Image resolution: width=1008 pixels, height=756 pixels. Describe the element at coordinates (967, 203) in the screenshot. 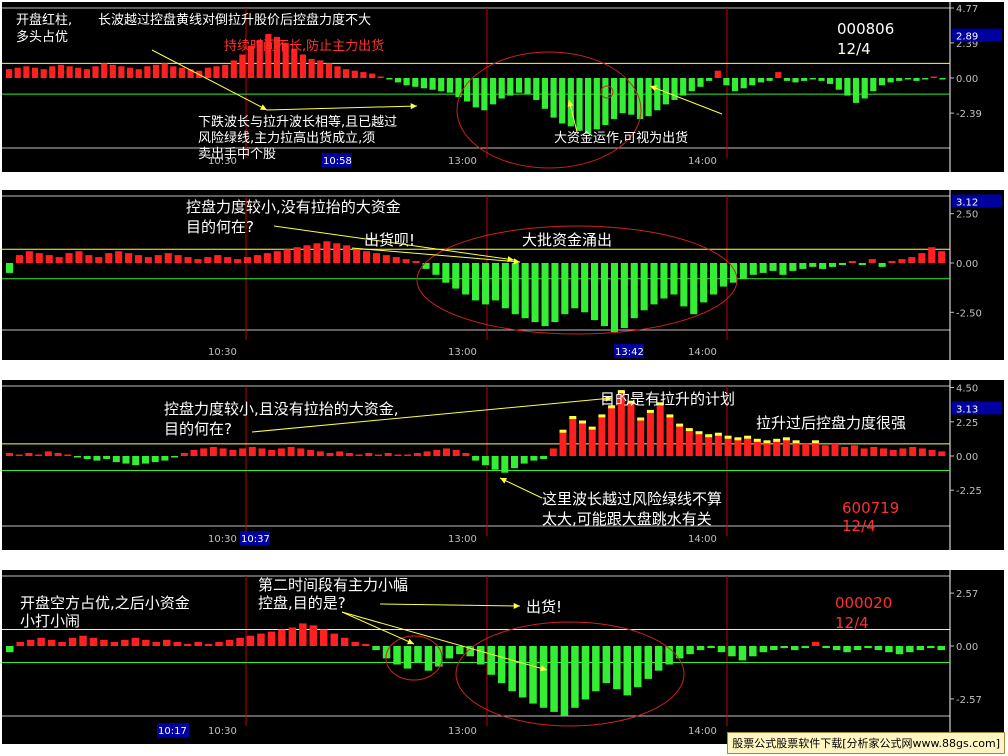

I see `y-highlight-label: 3.12` at that location.